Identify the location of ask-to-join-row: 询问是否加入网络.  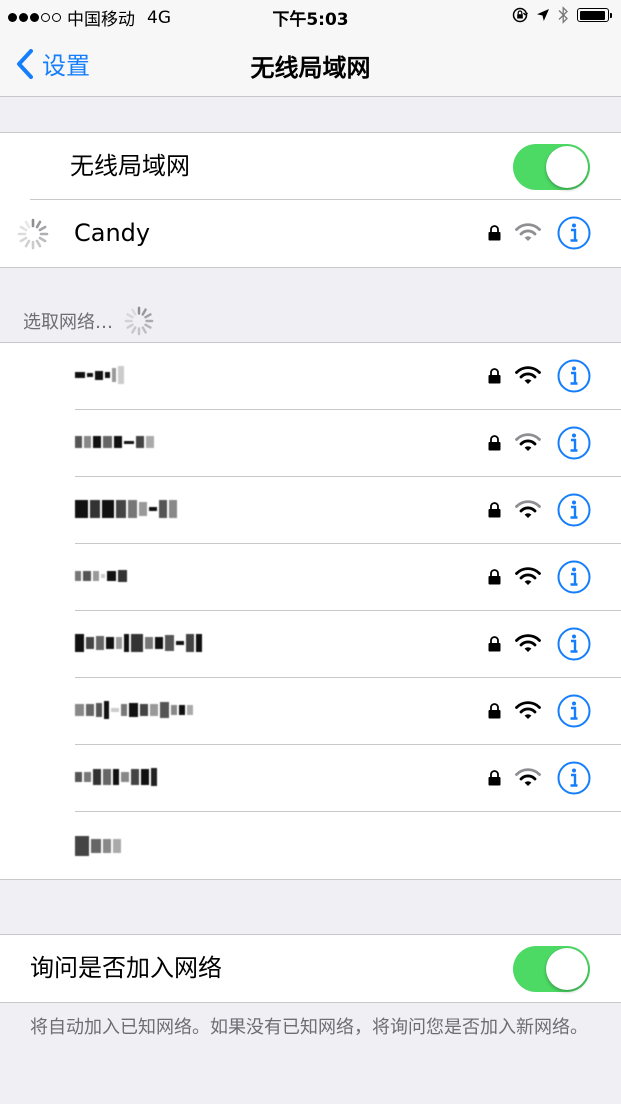
(310, 968).